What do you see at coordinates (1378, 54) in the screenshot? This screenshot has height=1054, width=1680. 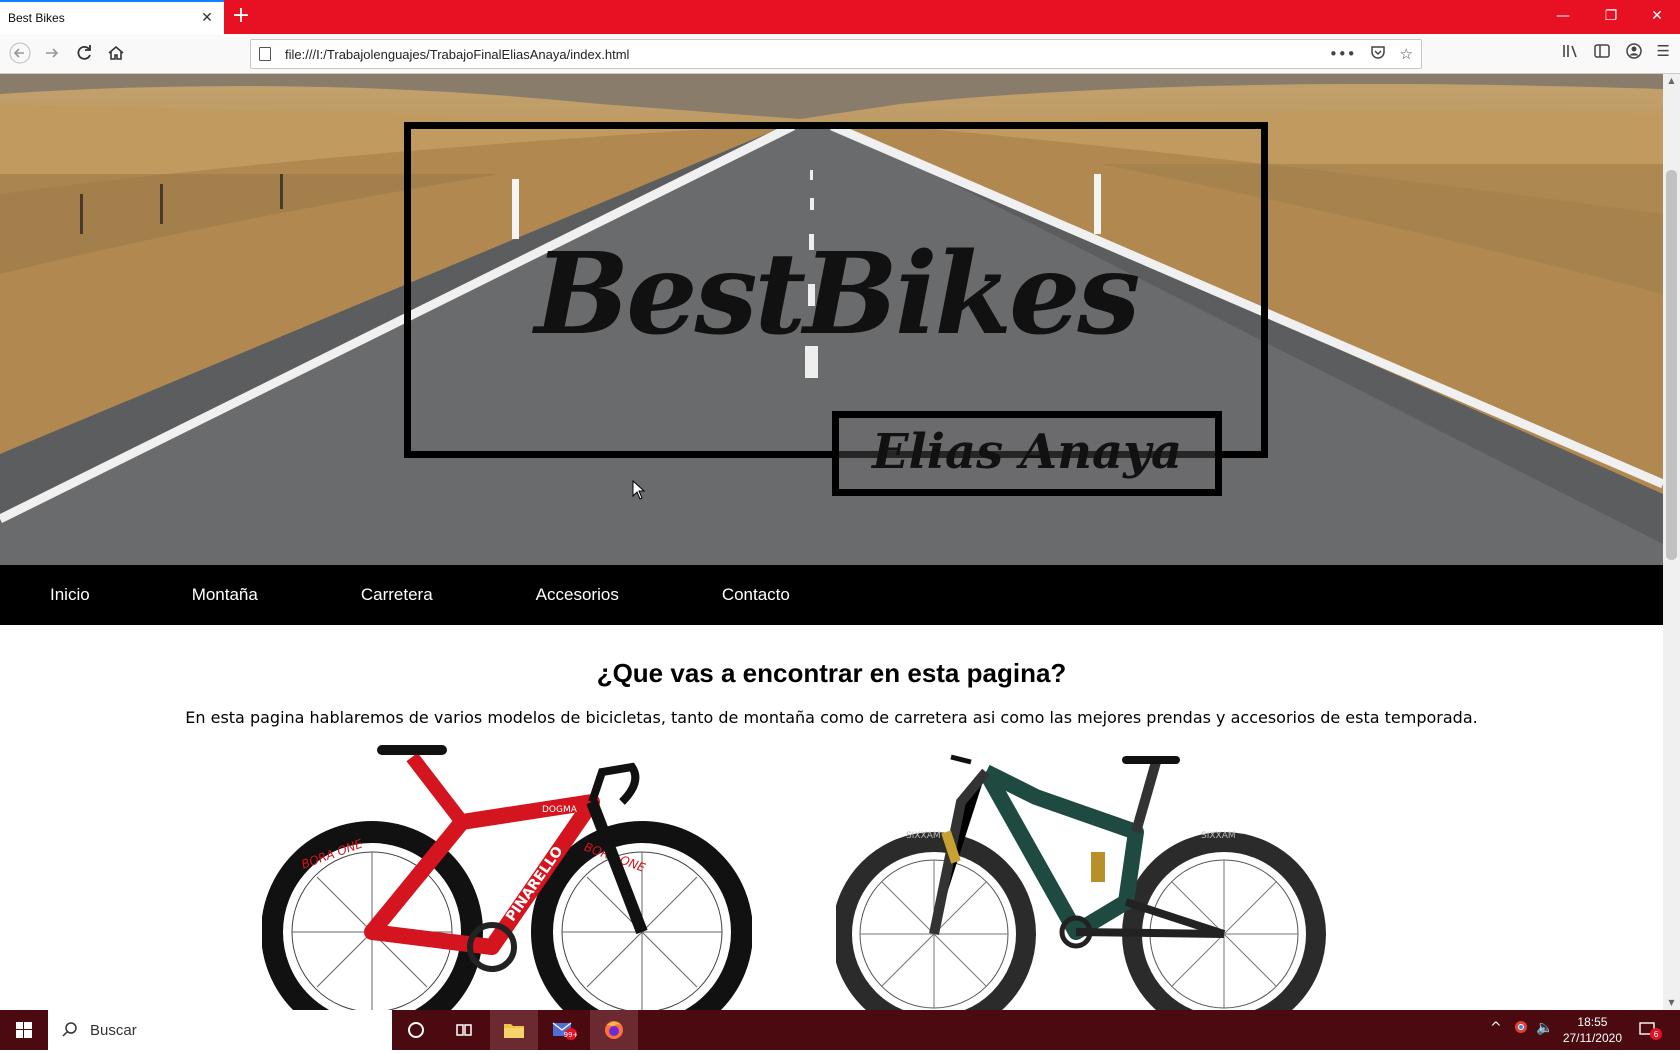 I see `pocket-icon` at bounding box center [1378, 54].